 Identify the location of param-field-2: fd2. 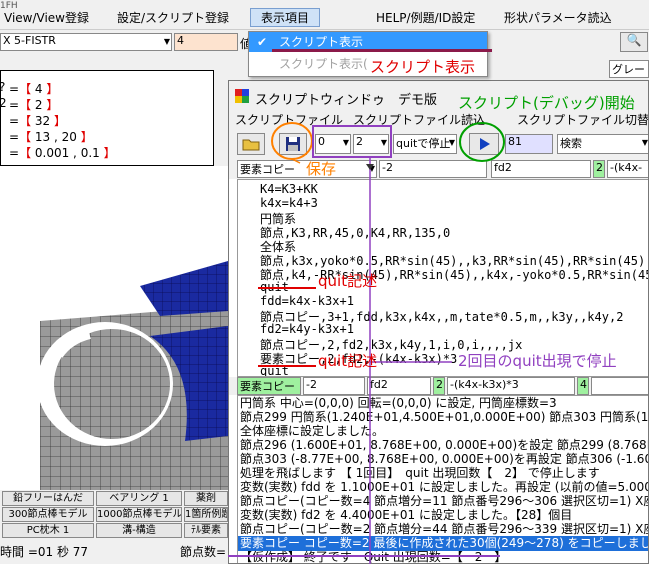
(541, 169).